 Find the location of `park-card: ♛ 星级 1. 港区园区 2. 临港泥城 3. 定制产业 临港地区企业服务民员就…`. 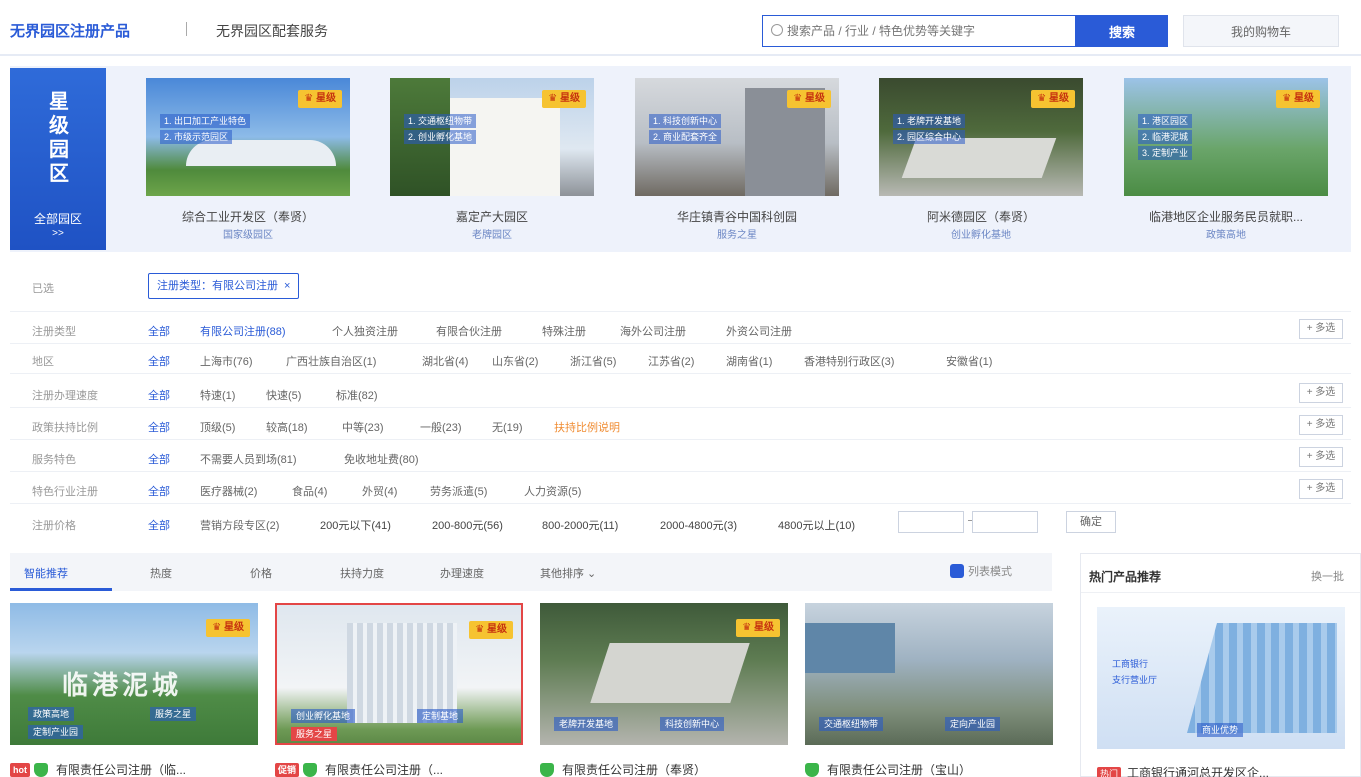

park-card: ♛ 星级 1. 港区园区 2. 临港泥城 3. 定制产业 临港地区企业服务民员就… is located at coordinates (1226, 159).